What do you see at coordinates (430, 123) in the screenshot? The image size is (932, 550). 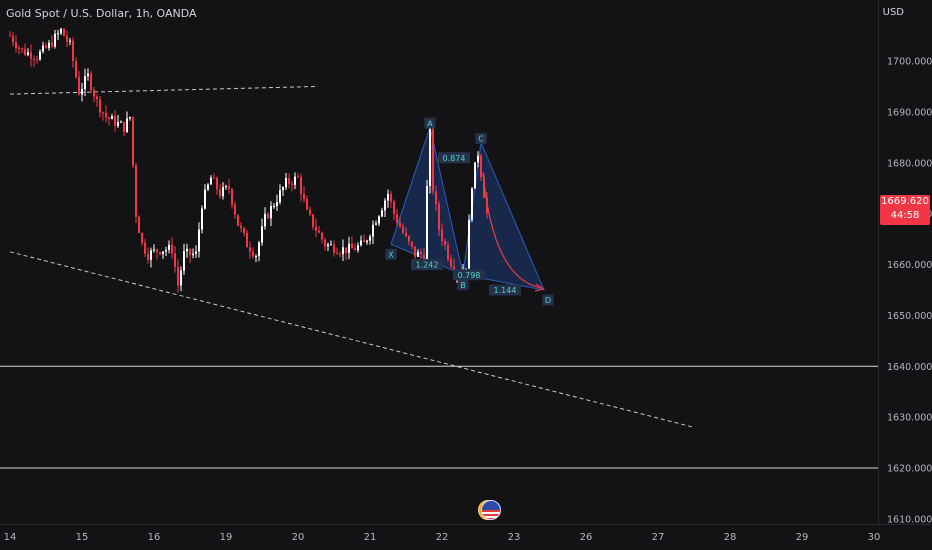 I see `pattern-point-a: A` at bounding box center [430, 123].